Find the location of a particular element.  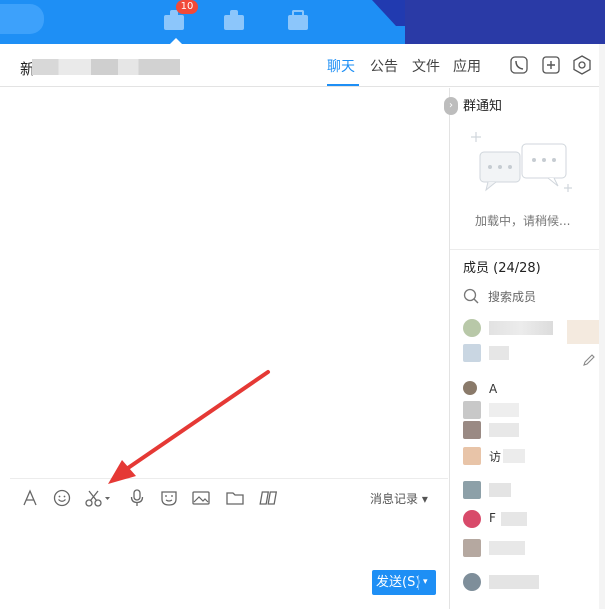

member-item: F is located at coordinates (518, 519).